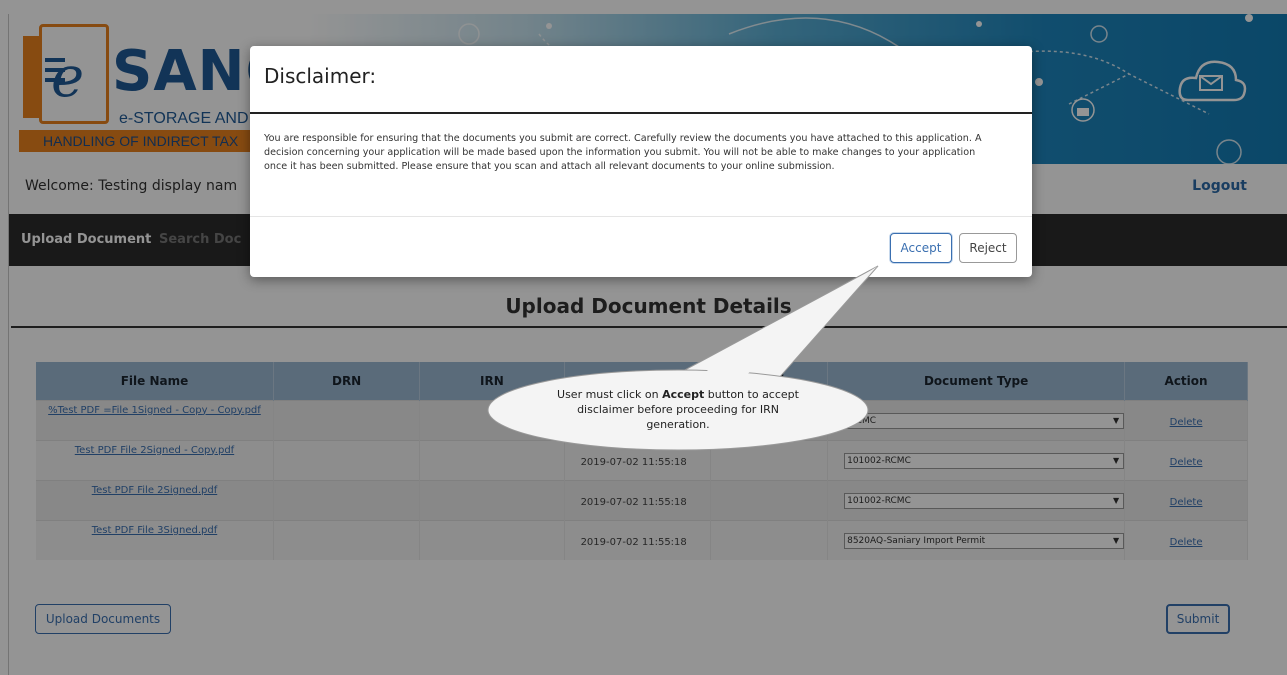 The height and width of the screenshot is (675, 1287). I want to click on callout-text-pre: User must click on, so click(610, 394).